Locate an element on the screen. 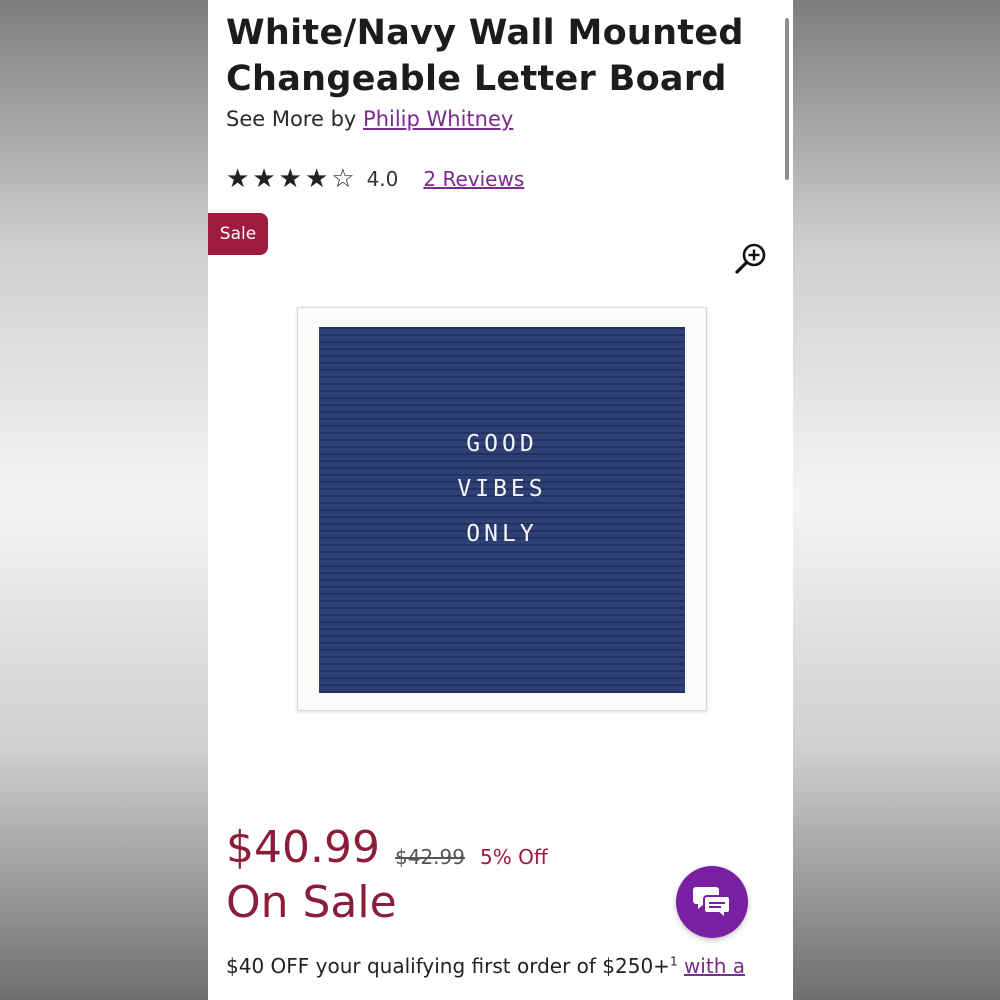 The image size is (1000, 1000). board-text-line: ONLY is located at coordinates (502, 534).